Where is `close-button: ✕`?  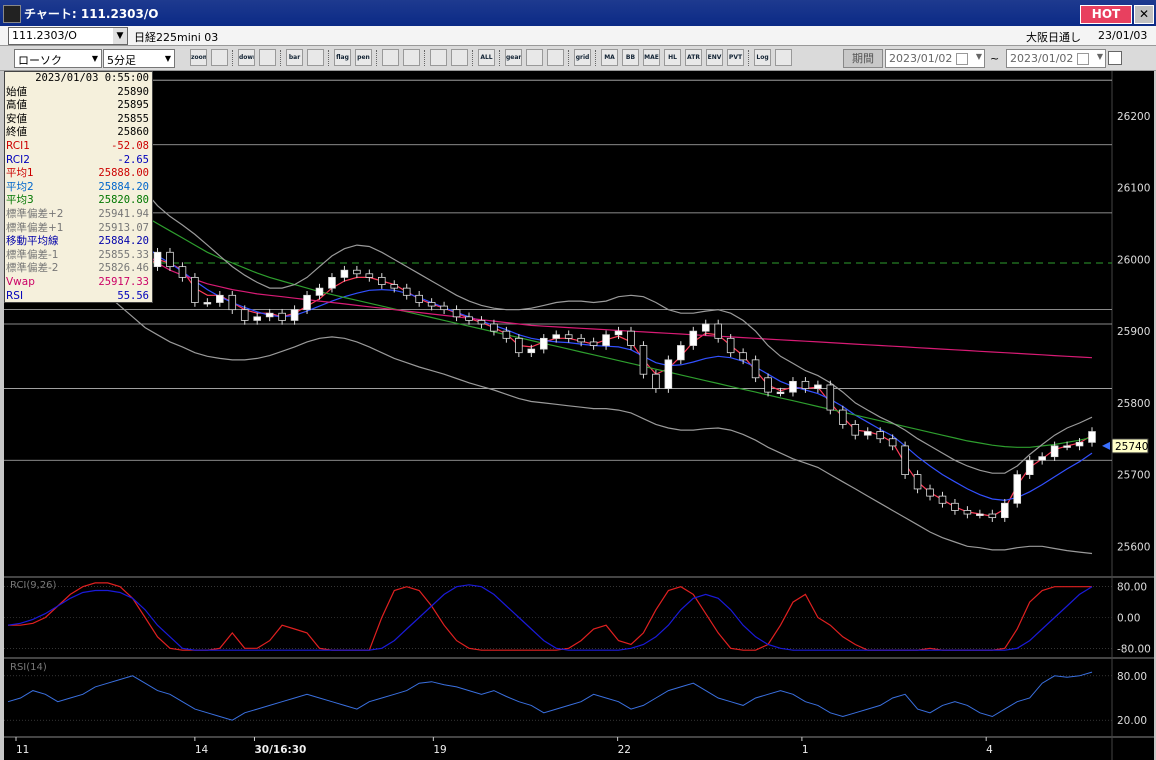 close-button: ✕ is located at coordinates (1144, 14).